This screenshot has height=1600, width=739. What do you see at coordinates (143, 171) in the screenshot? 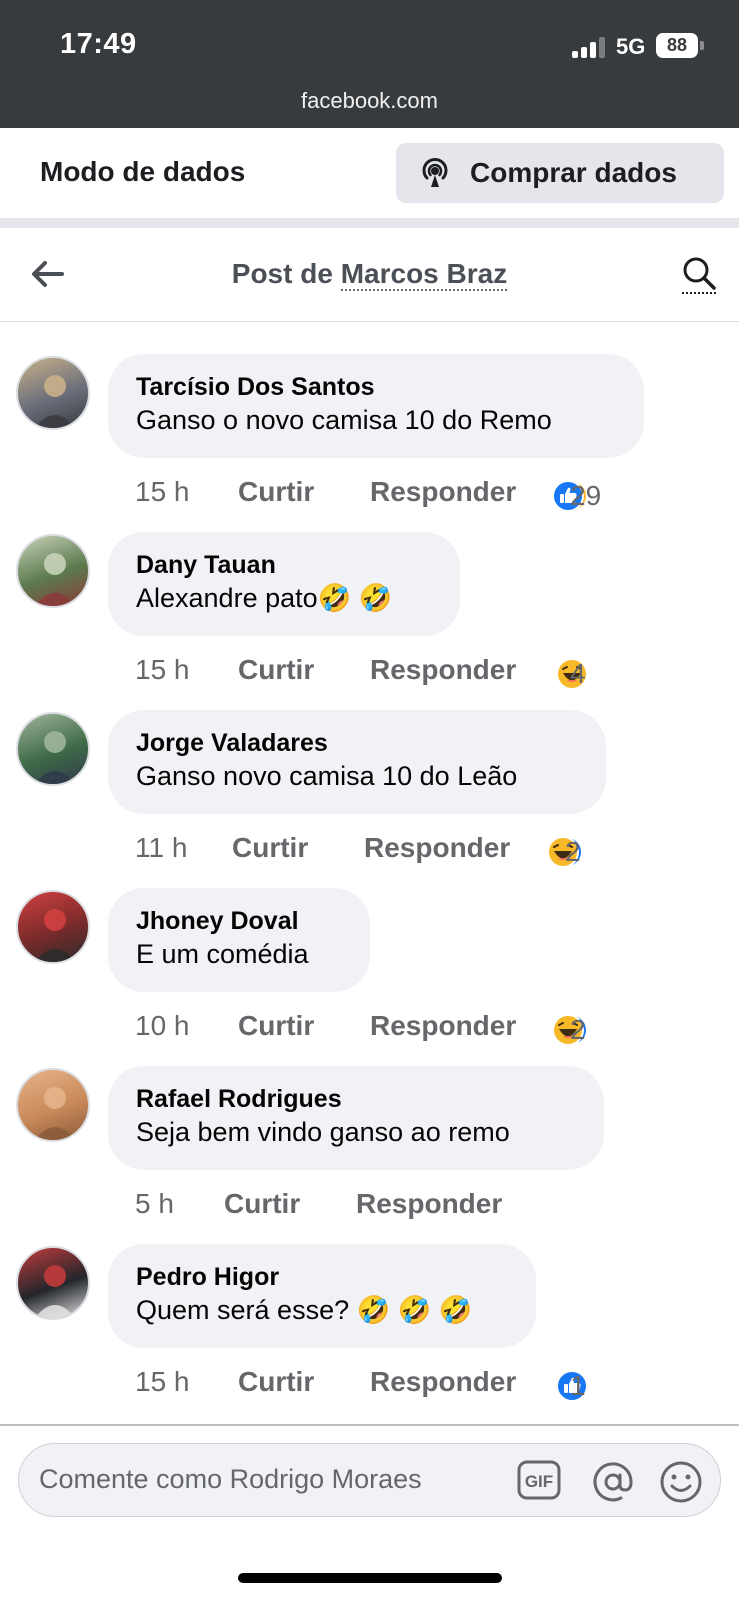
I see `data-mode-title: Modo de dados` at bounding box center [143, 171].